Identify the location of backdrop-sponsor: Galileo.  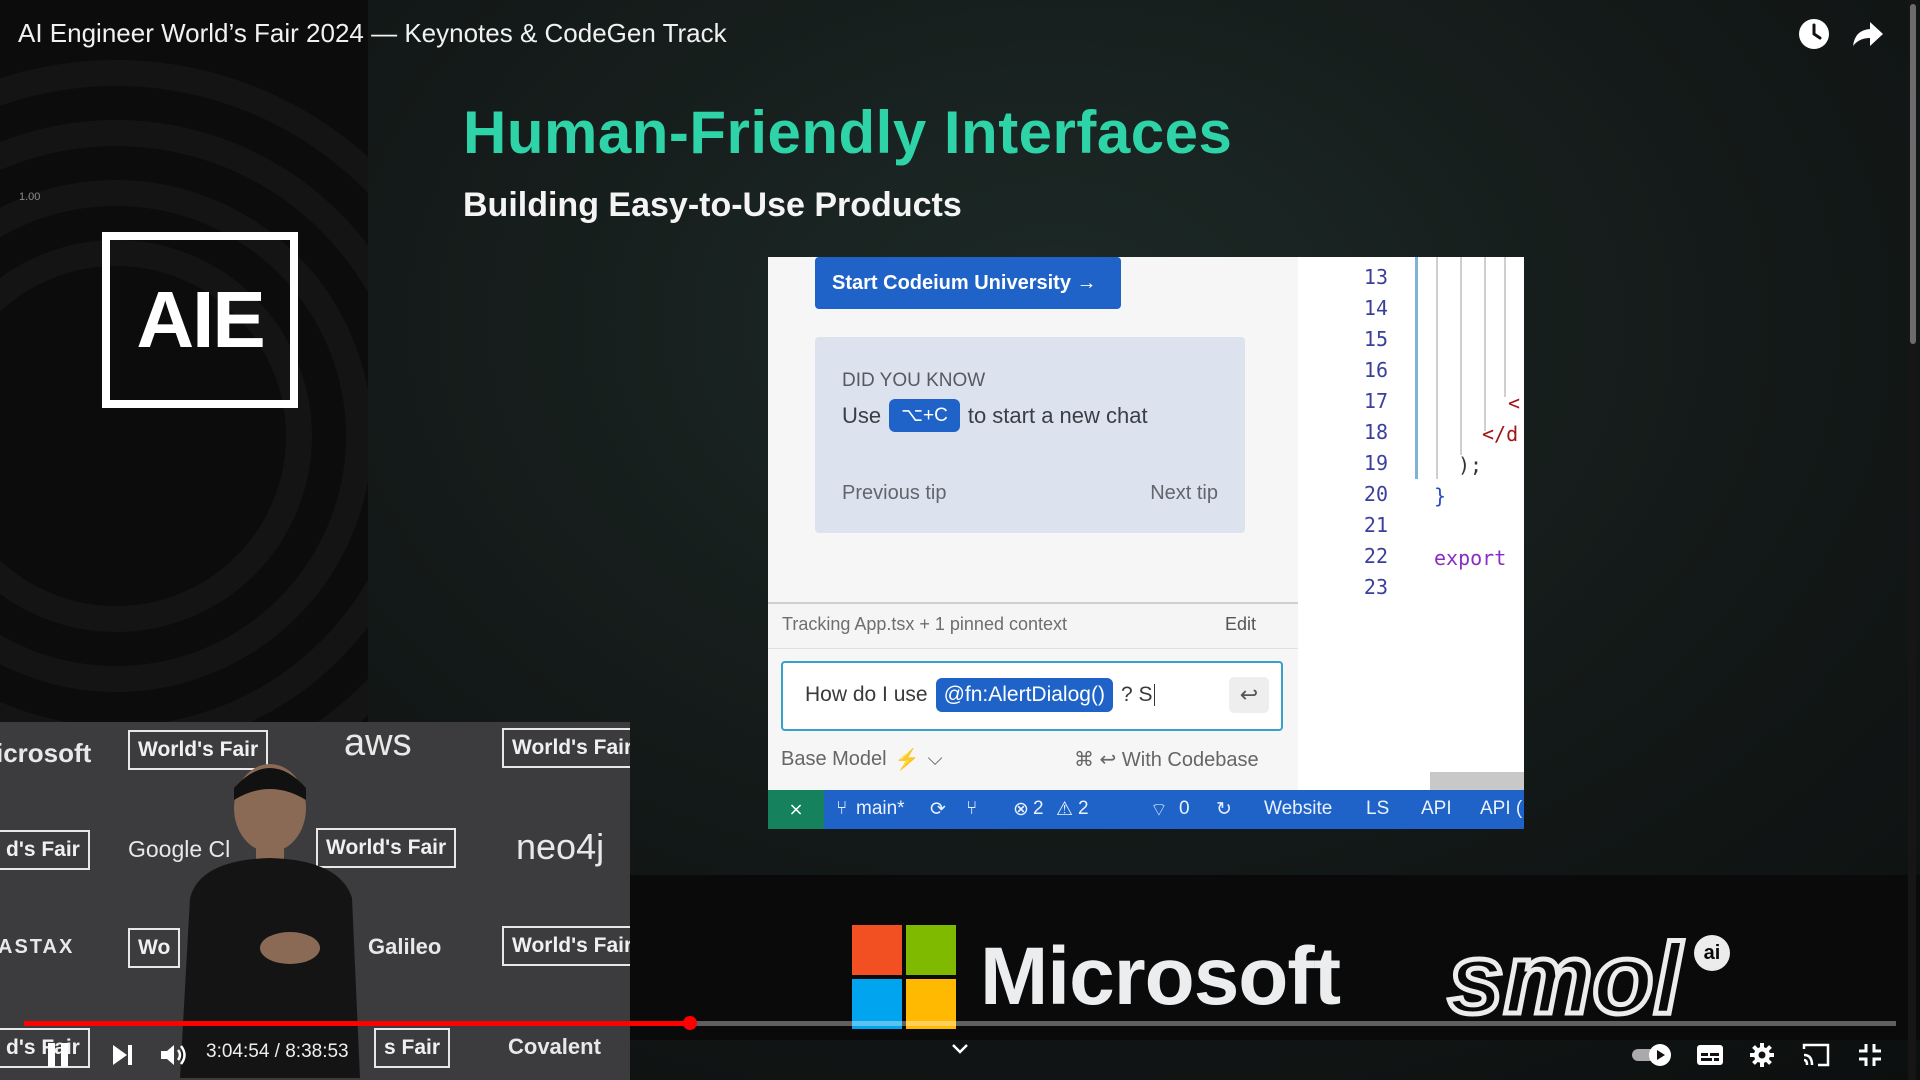
(405, 946).